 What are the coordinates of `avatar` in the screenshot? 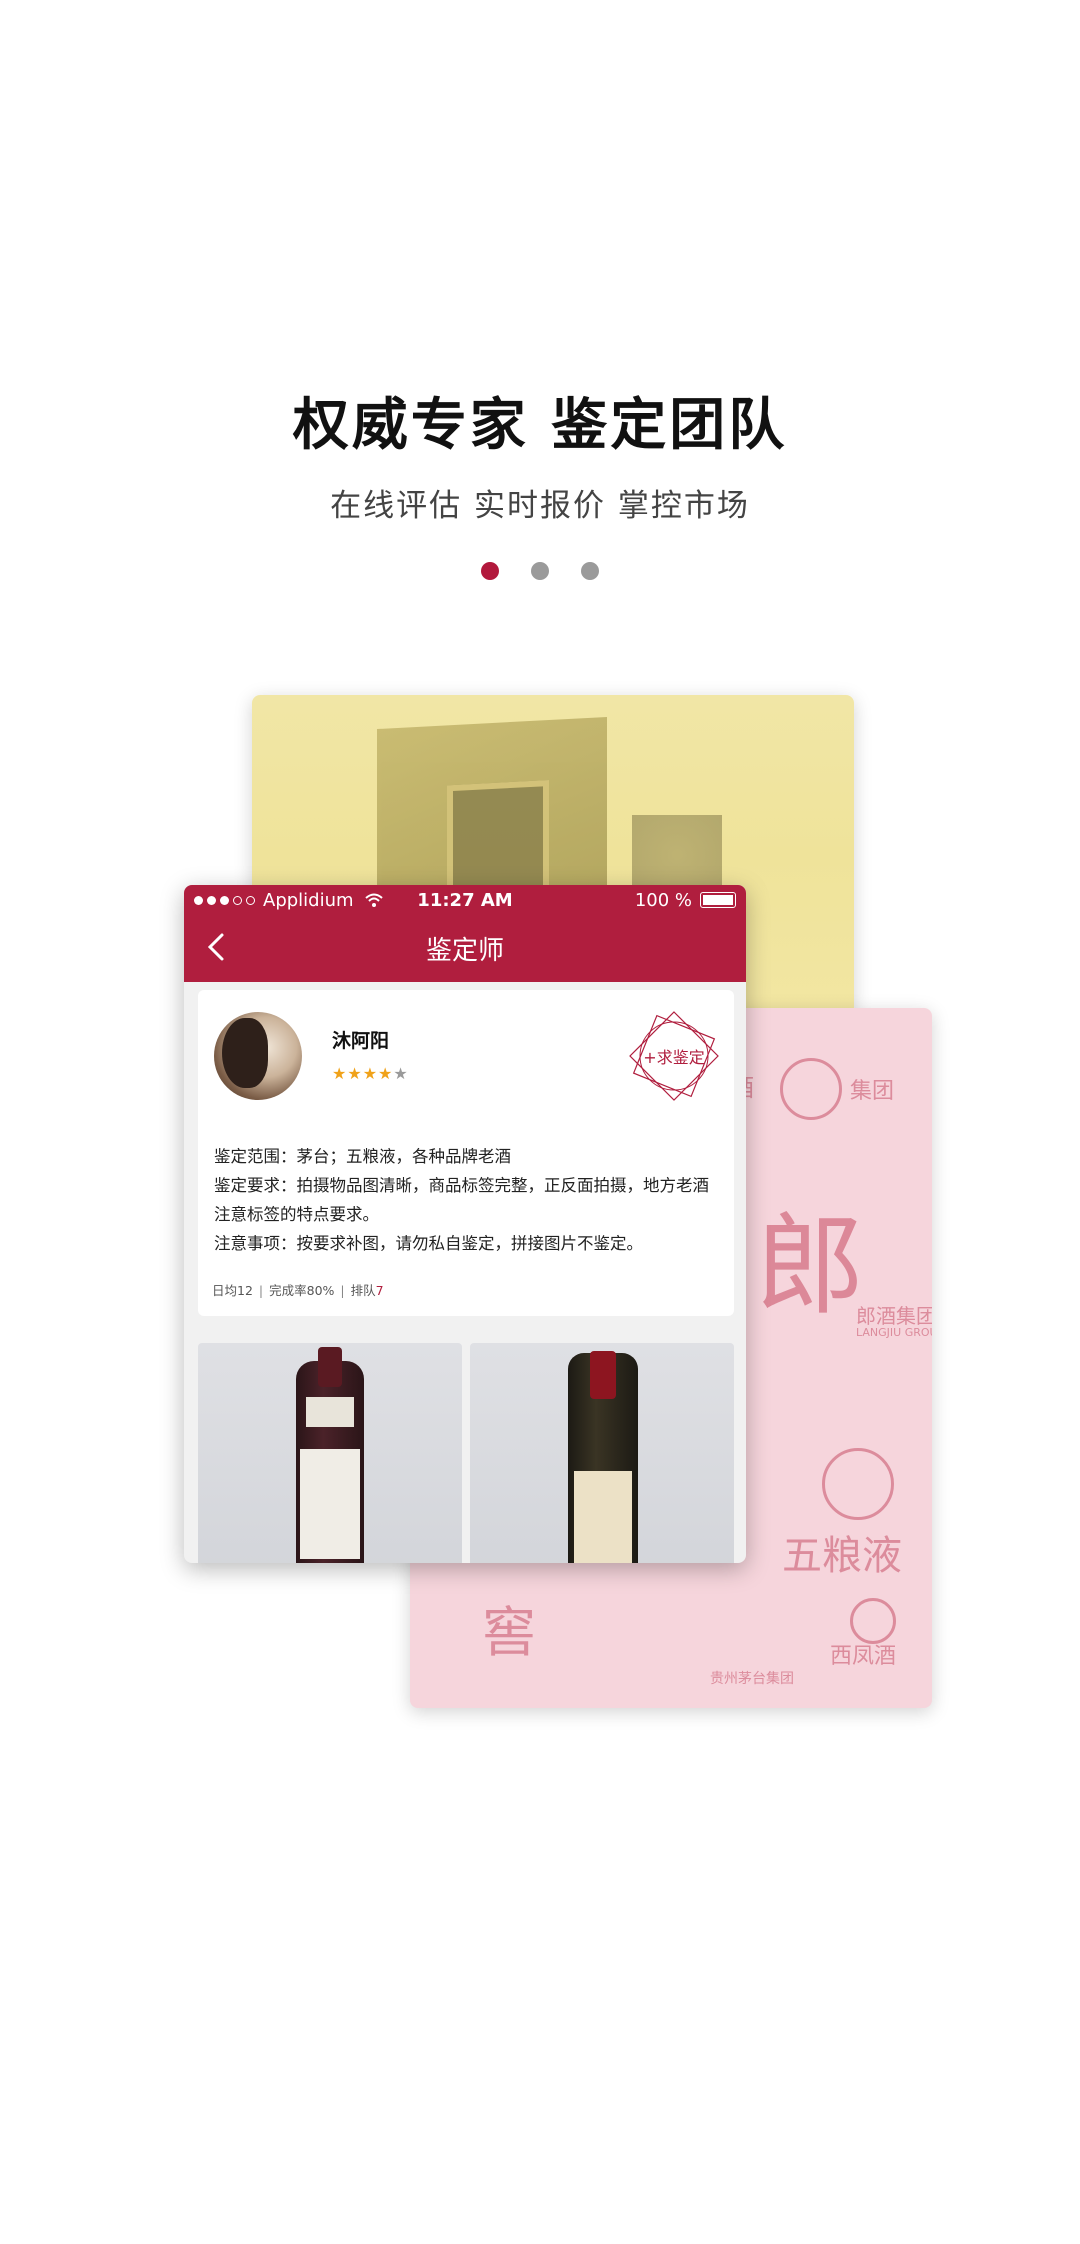 It's located at (258, 1056).